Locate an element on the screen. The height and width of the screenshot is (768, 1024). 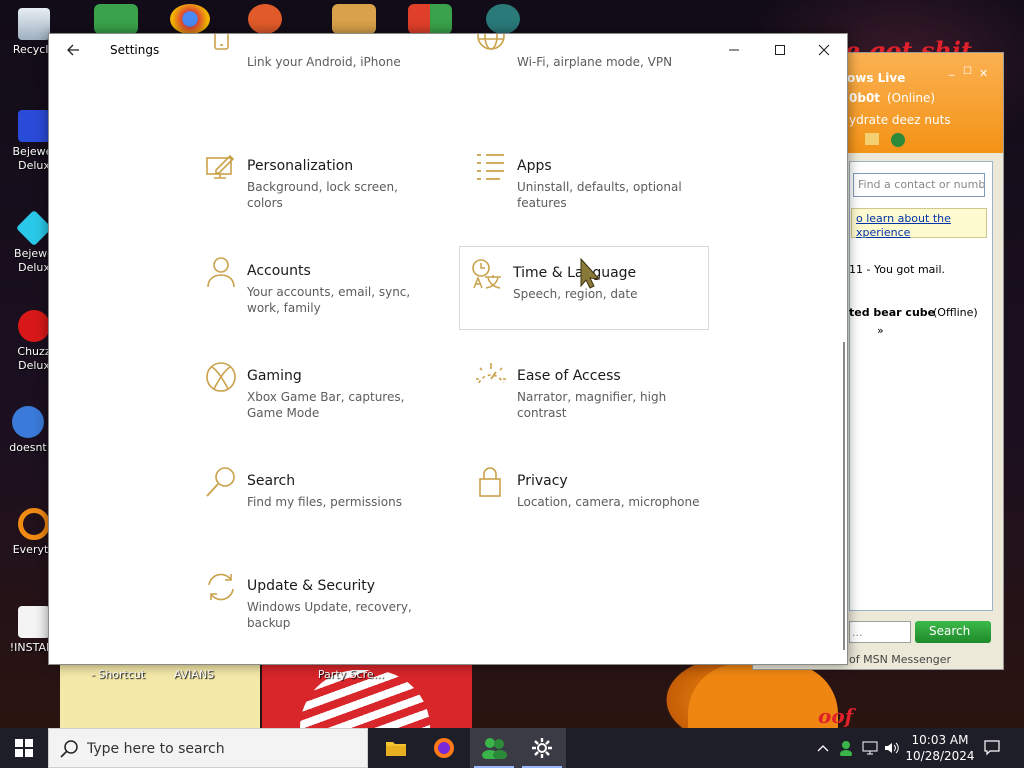
taskbar-settings is located at coordinates (542, 748).